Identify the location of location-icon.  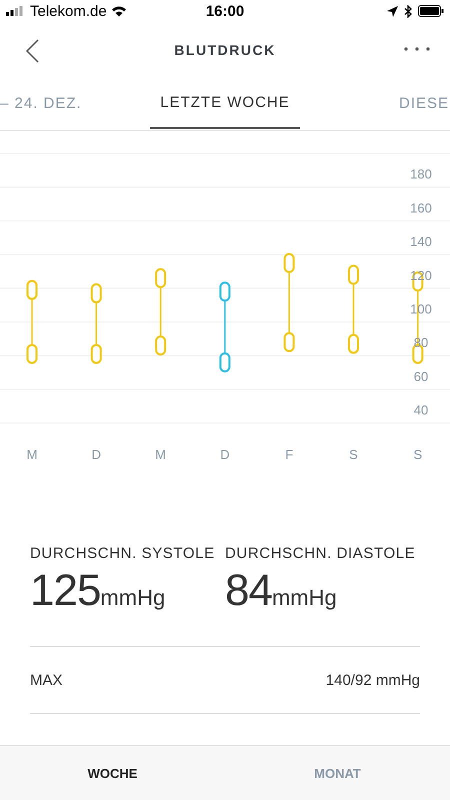
(392, 11).